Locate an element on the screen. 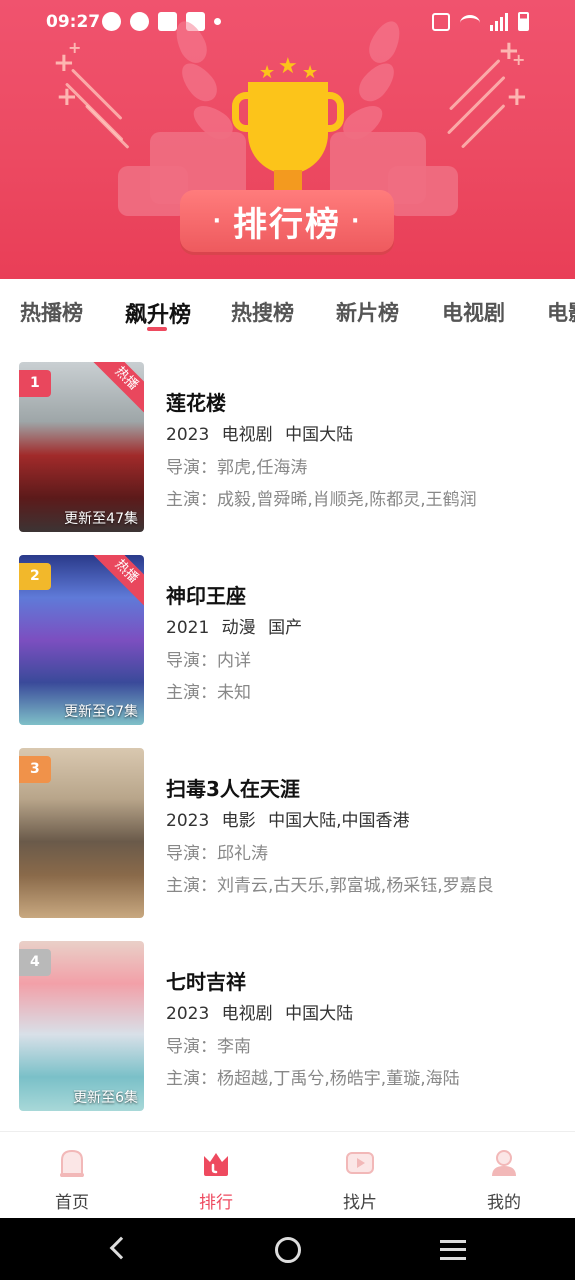 Image resolution: width=575 pixels, height=1280 pixels. signal-icon is located at coordinates (499, 22).